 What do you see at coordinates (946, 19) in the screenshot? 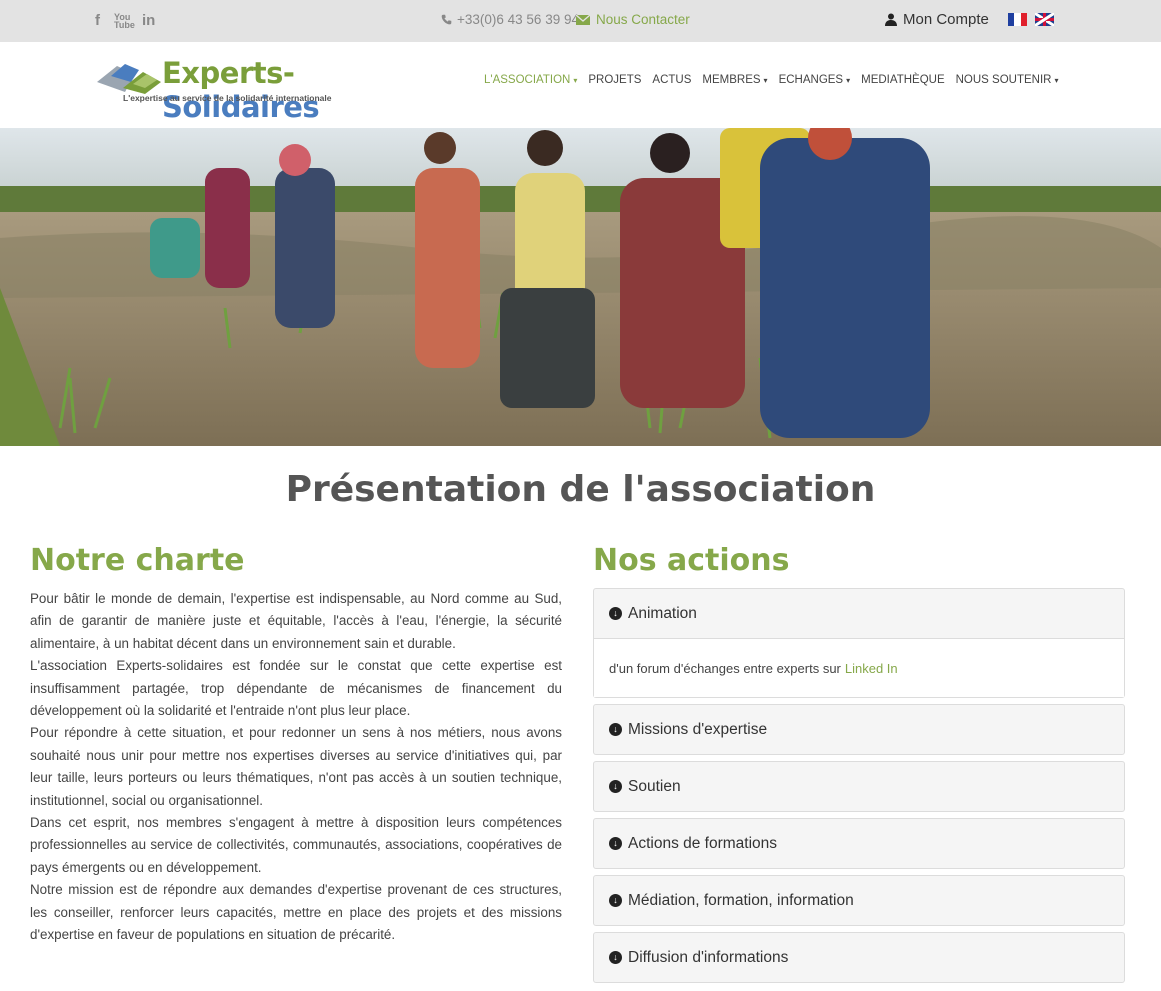
I see `account-label: Mon Compte` at bounding box center [946, 19].